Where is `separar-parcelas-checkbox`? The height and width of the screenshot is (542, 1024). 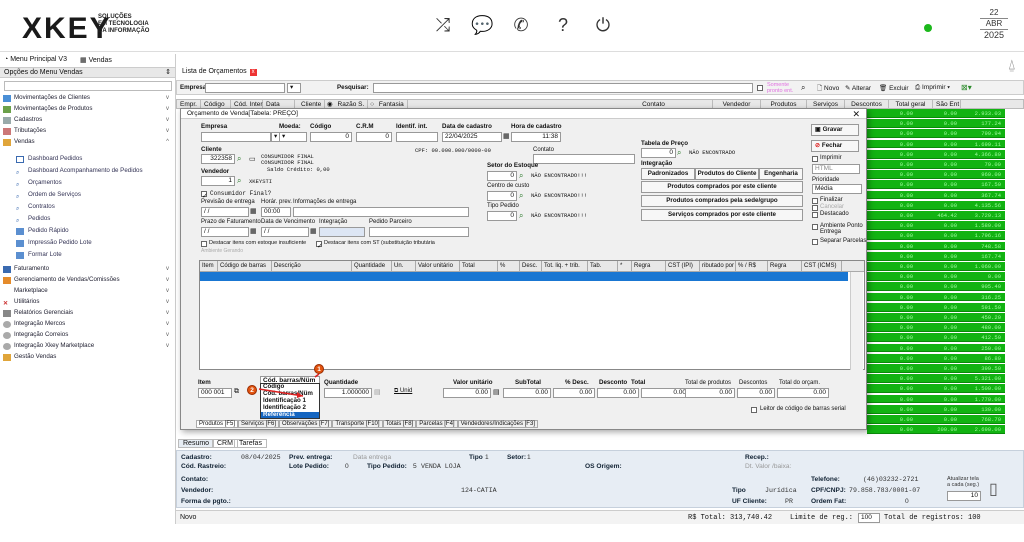 separar-parcelas-checkbox is located at coordinates (815, 242).